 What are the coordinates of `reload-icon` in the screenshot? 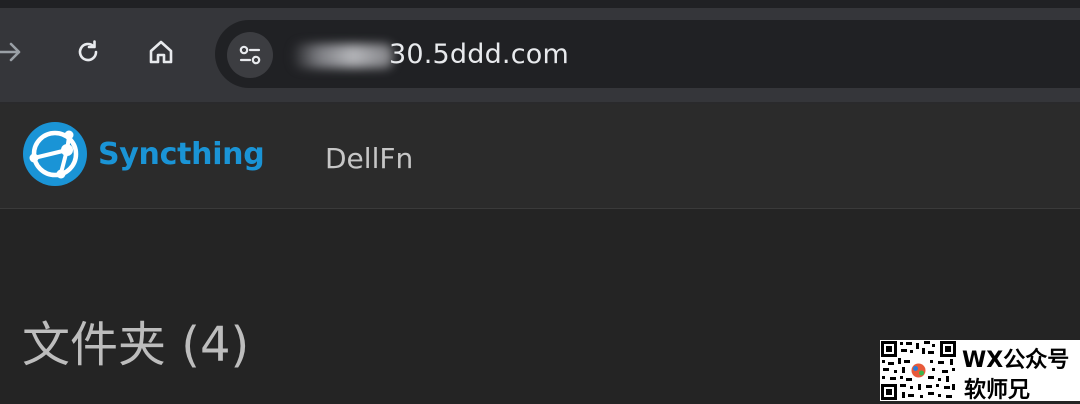 It's located at (88, 51).